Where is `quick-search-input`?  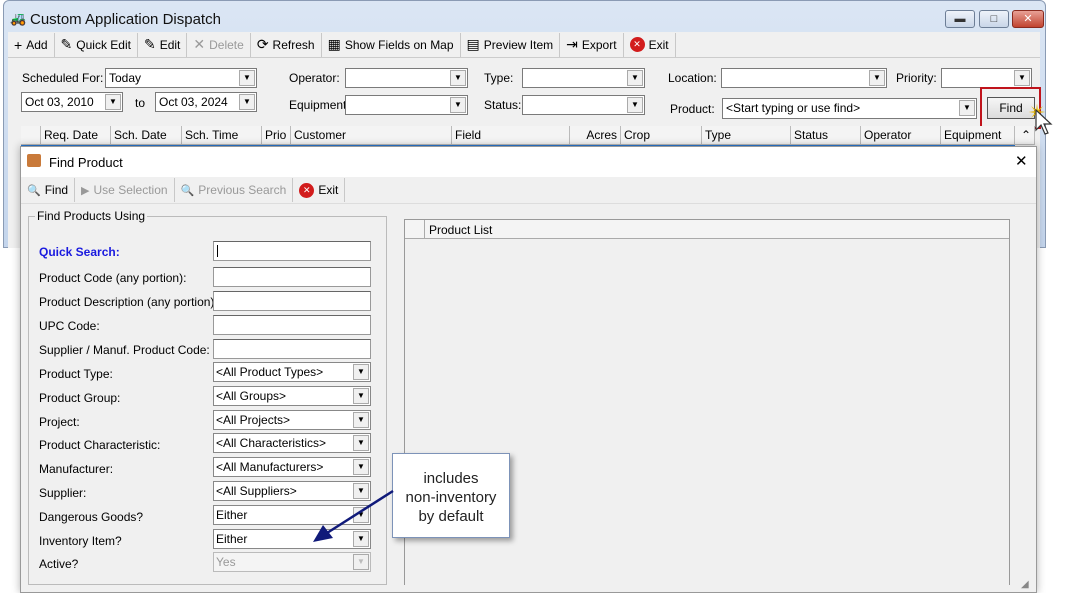
quick-search-input is located at coordinates (292, 251).